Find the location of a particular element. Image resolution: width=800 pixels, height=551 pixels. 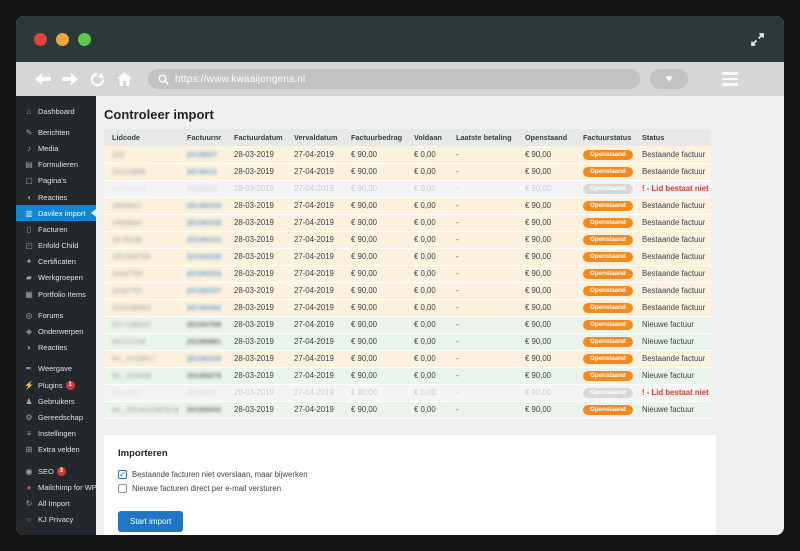

redacted-value: 20190257 is located at coordinates (204, 291).